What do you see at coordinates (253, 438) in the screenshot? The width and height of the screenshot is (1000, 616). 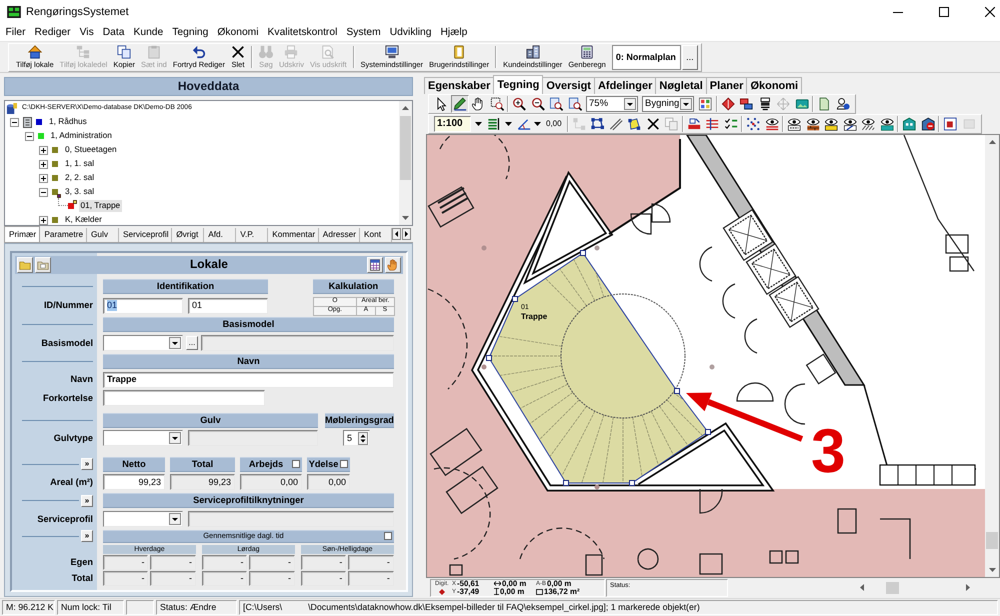 I see `floor-description-field` at bounding box center [253, 438].